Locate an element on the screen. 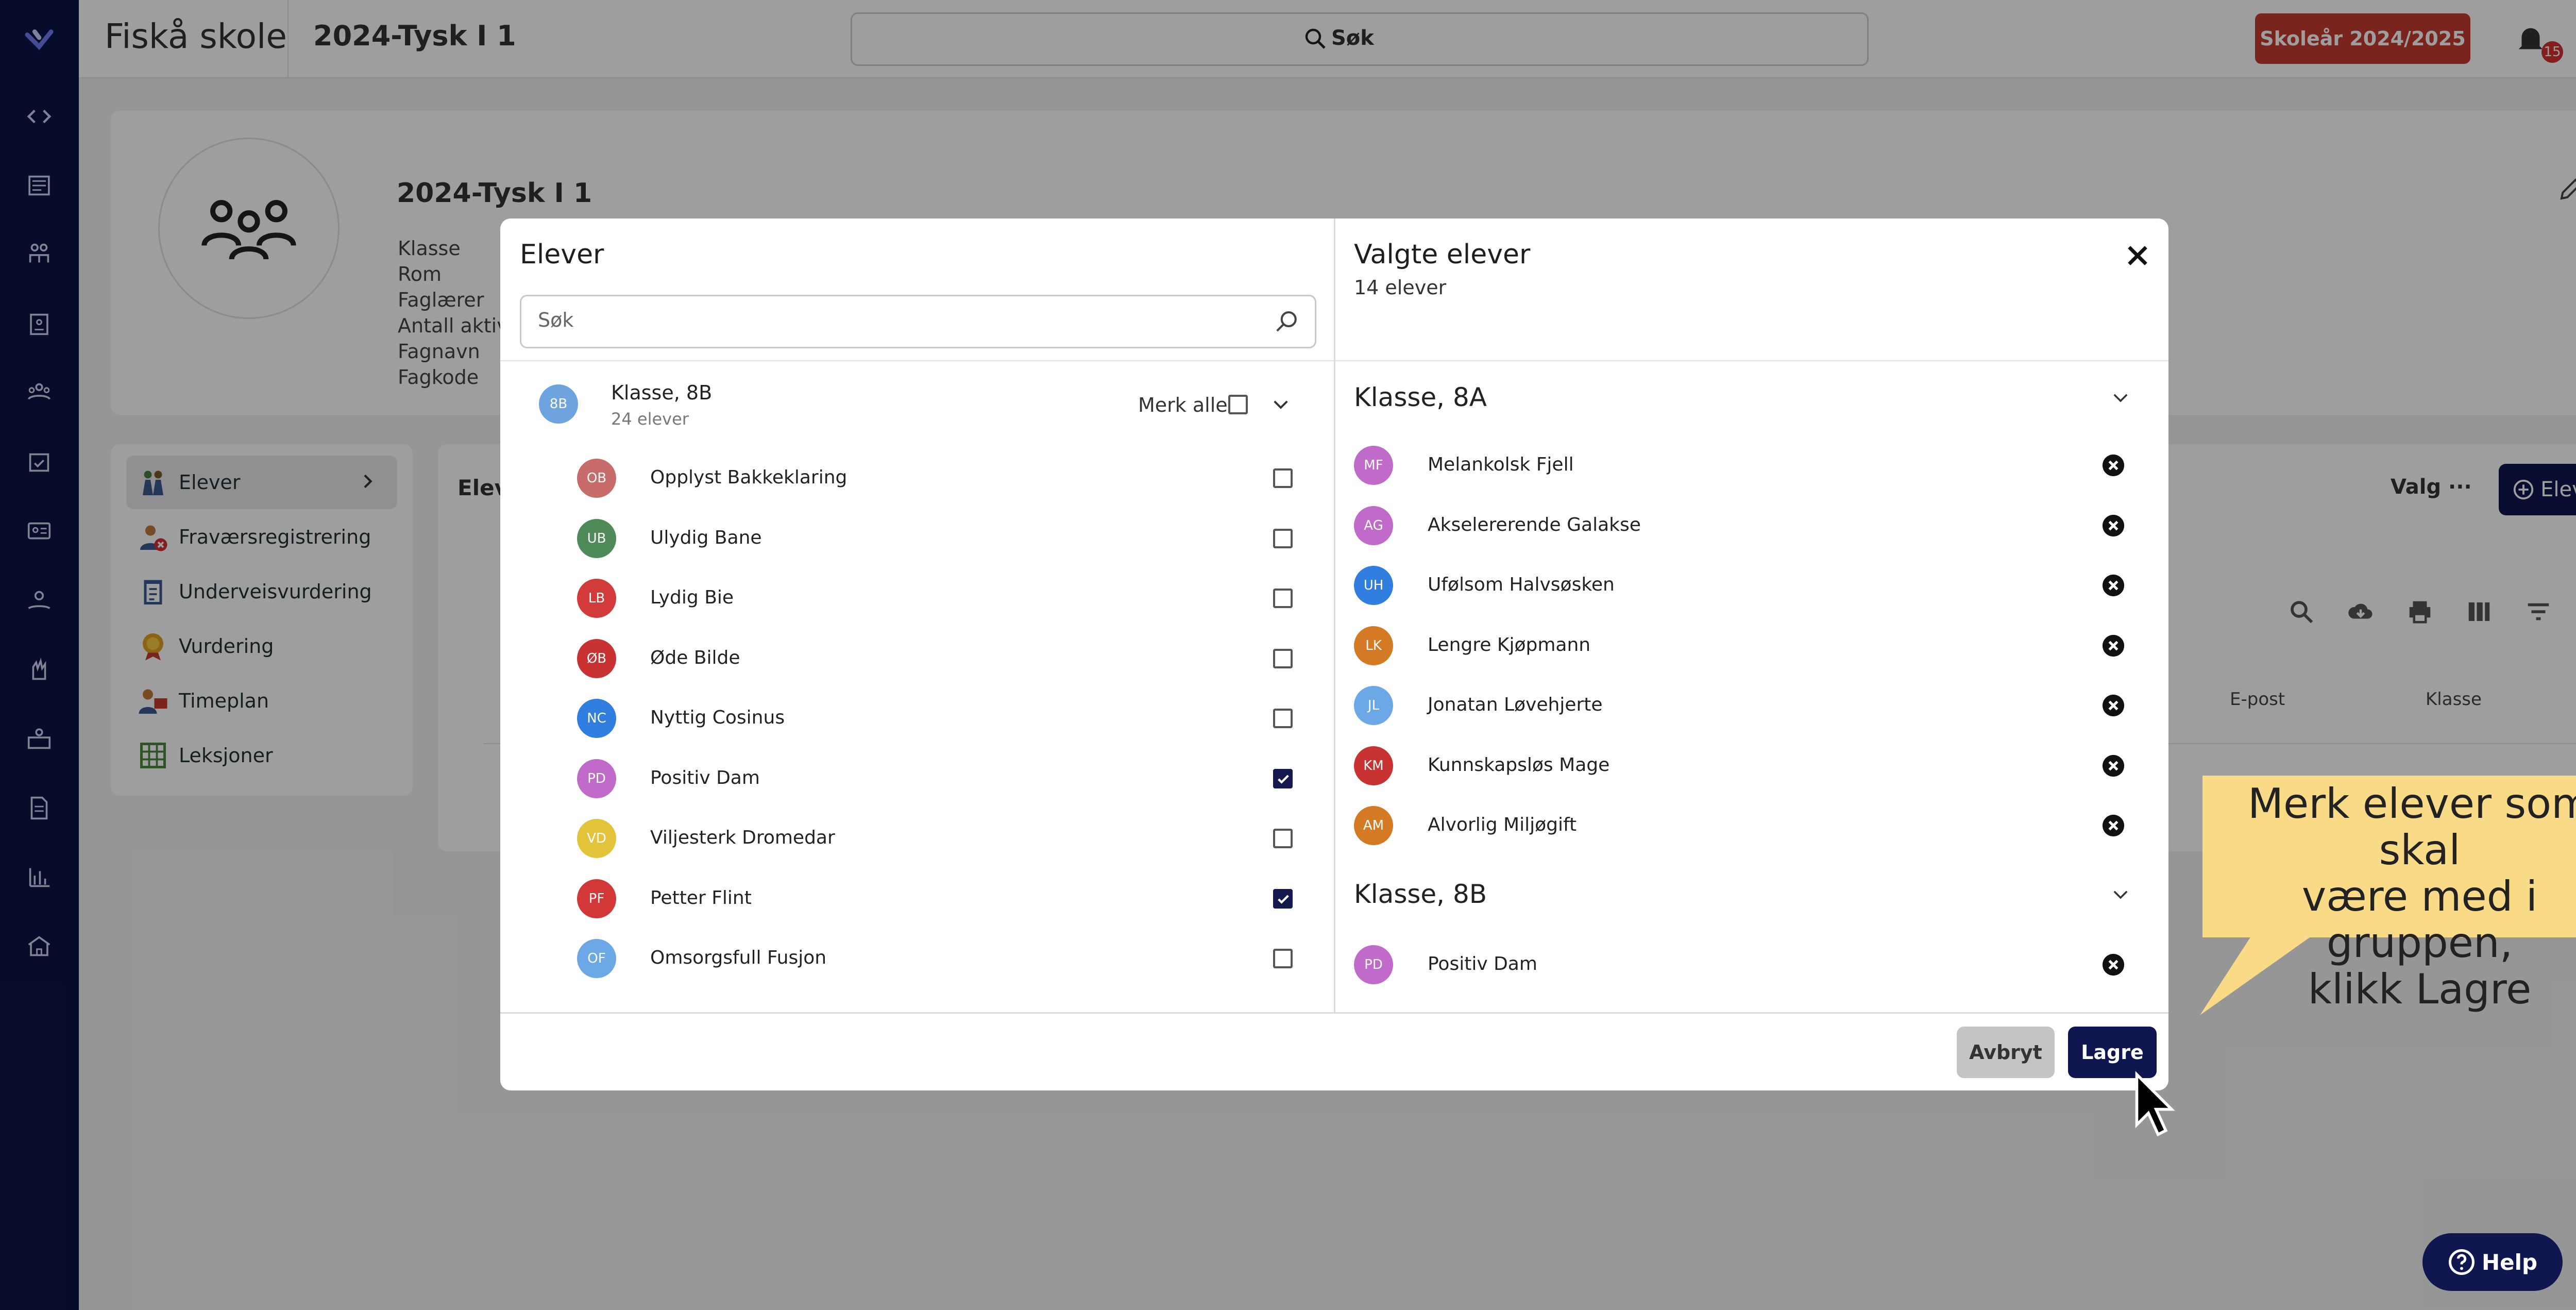 This screenshot has height=1310, width=2576. selected-student-avatar: JL is located at coordinates (1373, 705).